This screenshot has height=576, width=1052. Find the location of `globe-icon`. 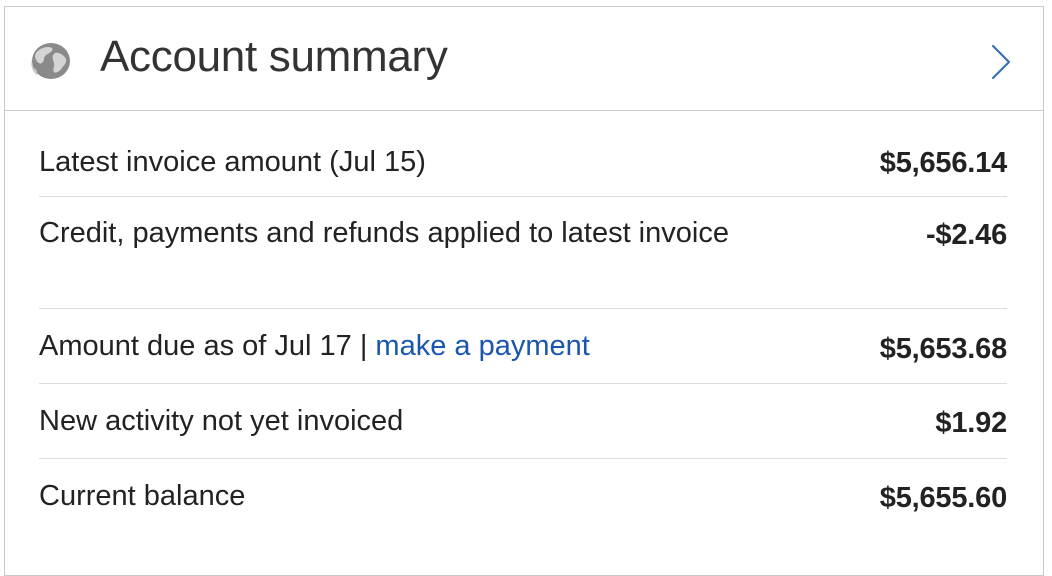

globe-icon is located at coordinates (50, 61).